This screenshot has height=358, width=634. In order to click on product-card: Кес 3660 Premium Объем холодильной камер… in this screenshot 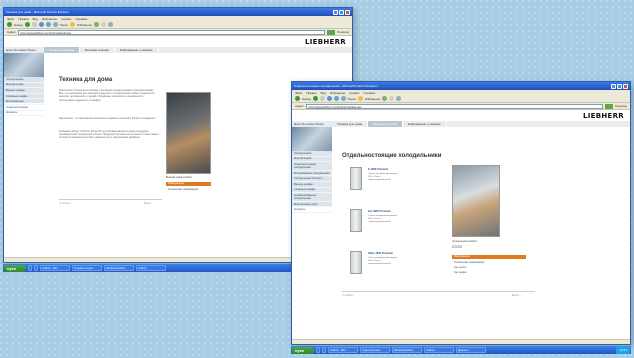, I will do `click(382, 222)`.